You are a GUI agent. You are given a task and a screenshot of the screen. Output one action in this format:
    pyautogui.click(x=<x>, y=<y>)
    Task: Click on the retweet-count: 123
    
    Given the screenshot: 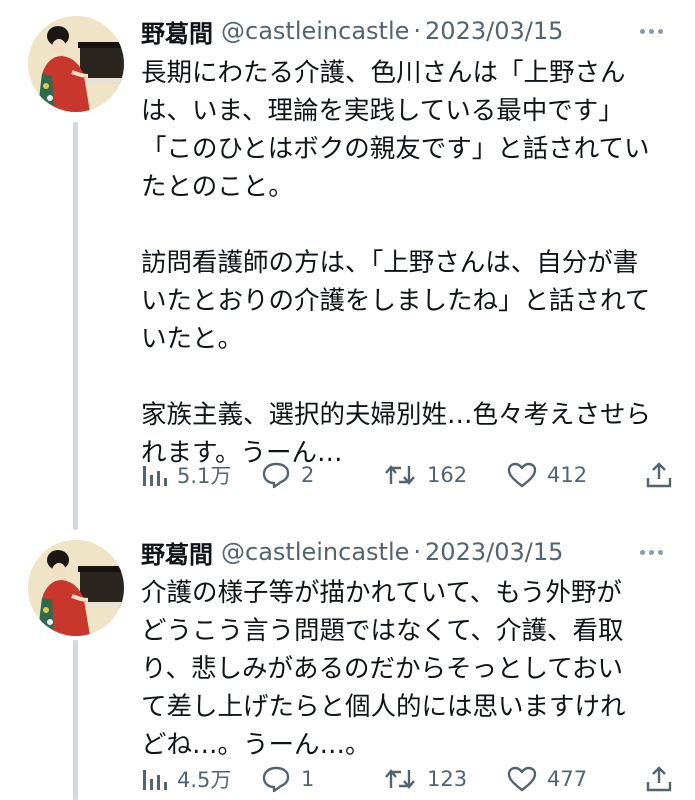 What is the action you would take?
    pyautogui.click(x=447, y=779)
    